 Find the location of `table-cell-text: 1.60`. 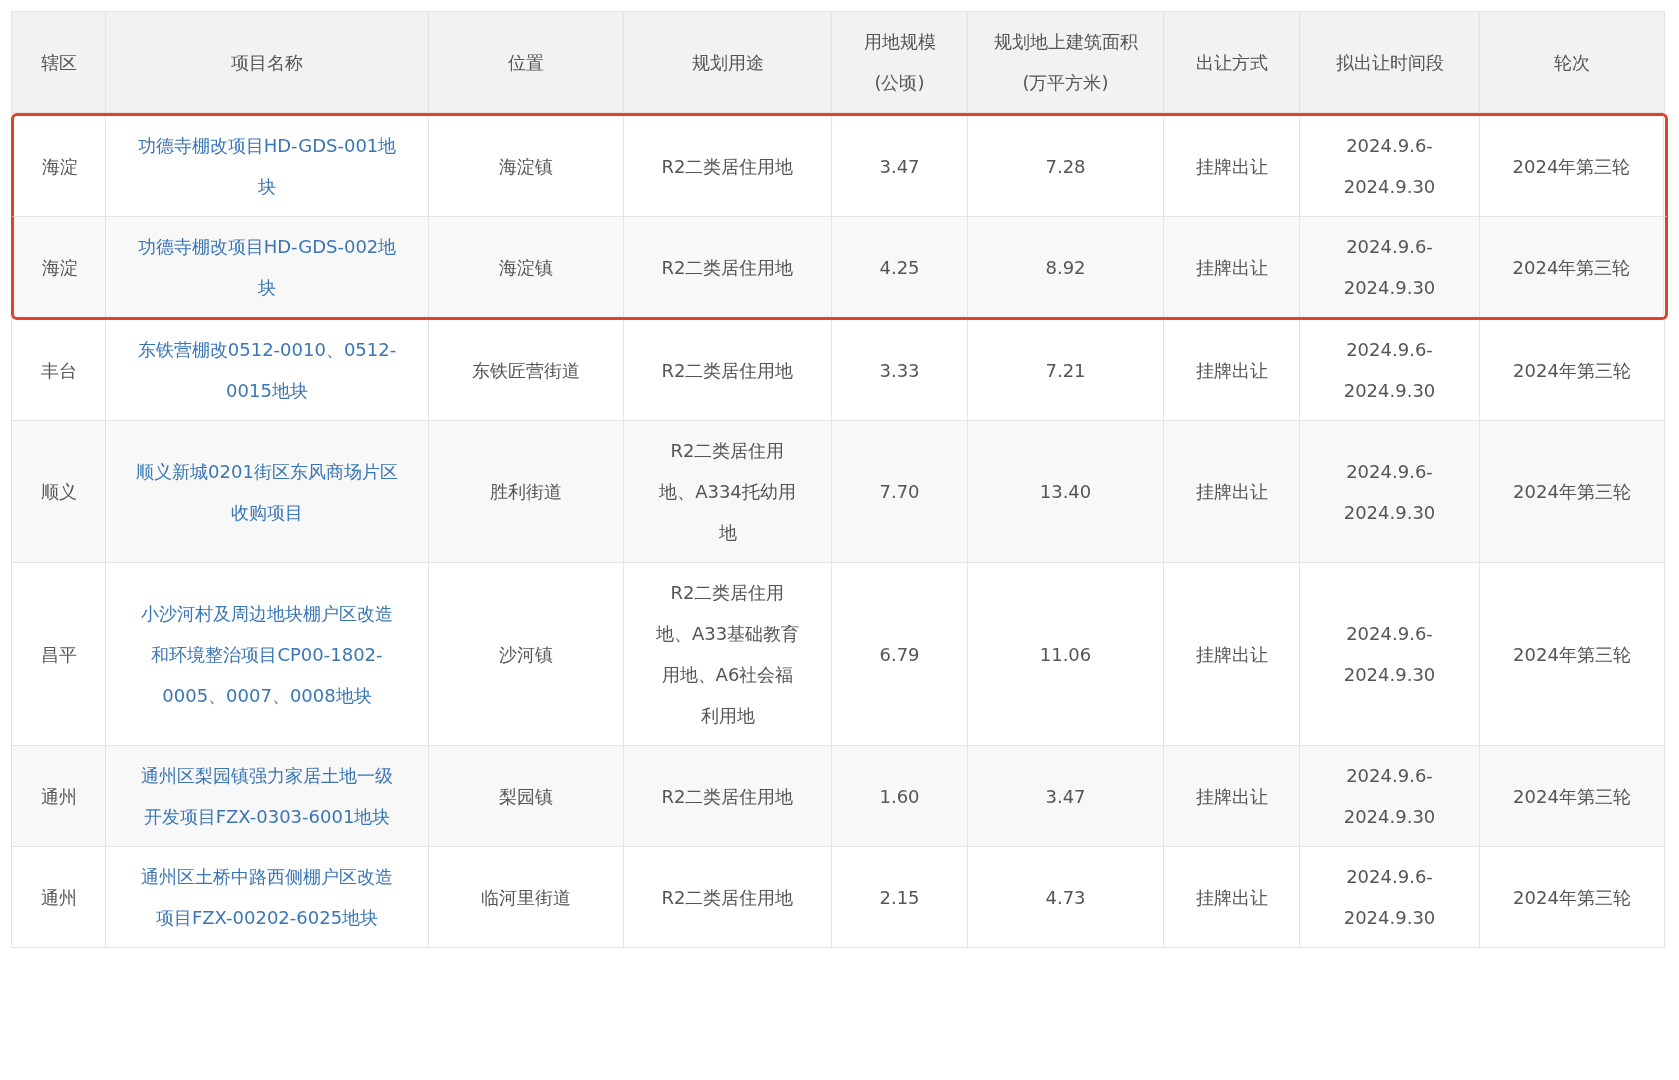

table-cell-text: 1.60 is located at coordinates (899, 796).